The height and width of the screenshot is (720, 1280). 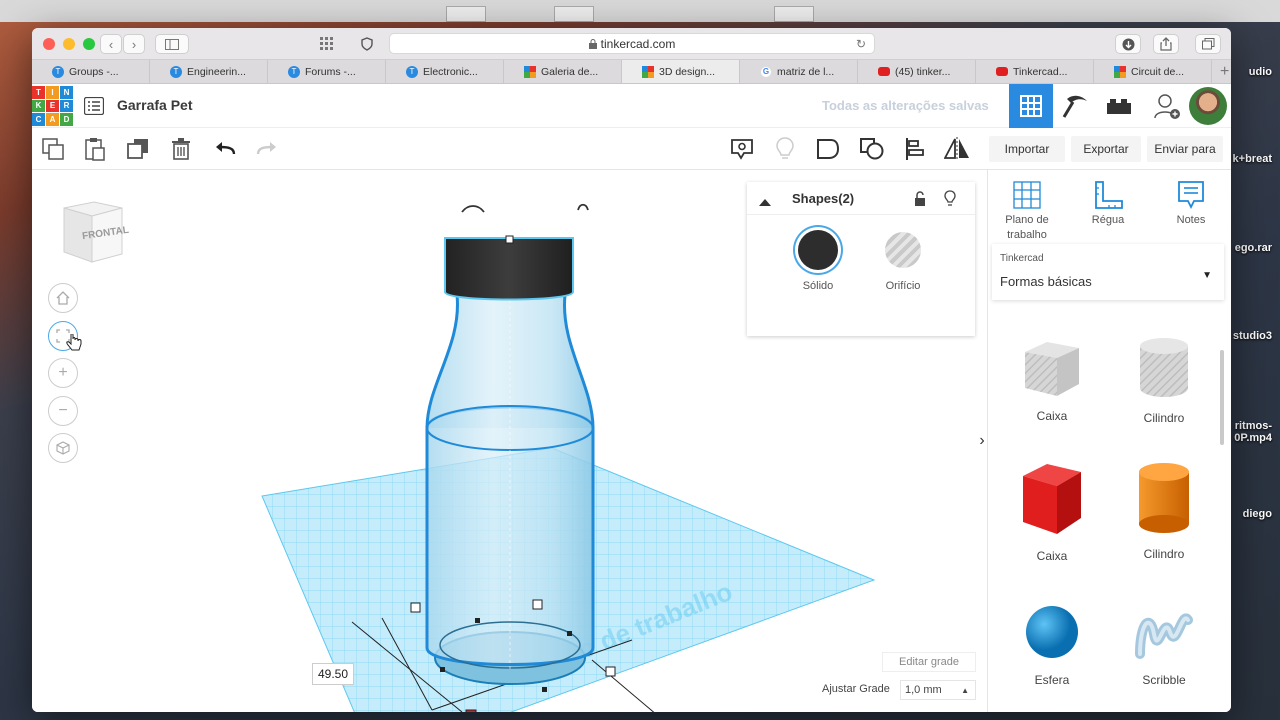 What do you see at coordinates (818, 250) in the screenshot?
I see `solid-swatch` at bounding box center [818, 250].